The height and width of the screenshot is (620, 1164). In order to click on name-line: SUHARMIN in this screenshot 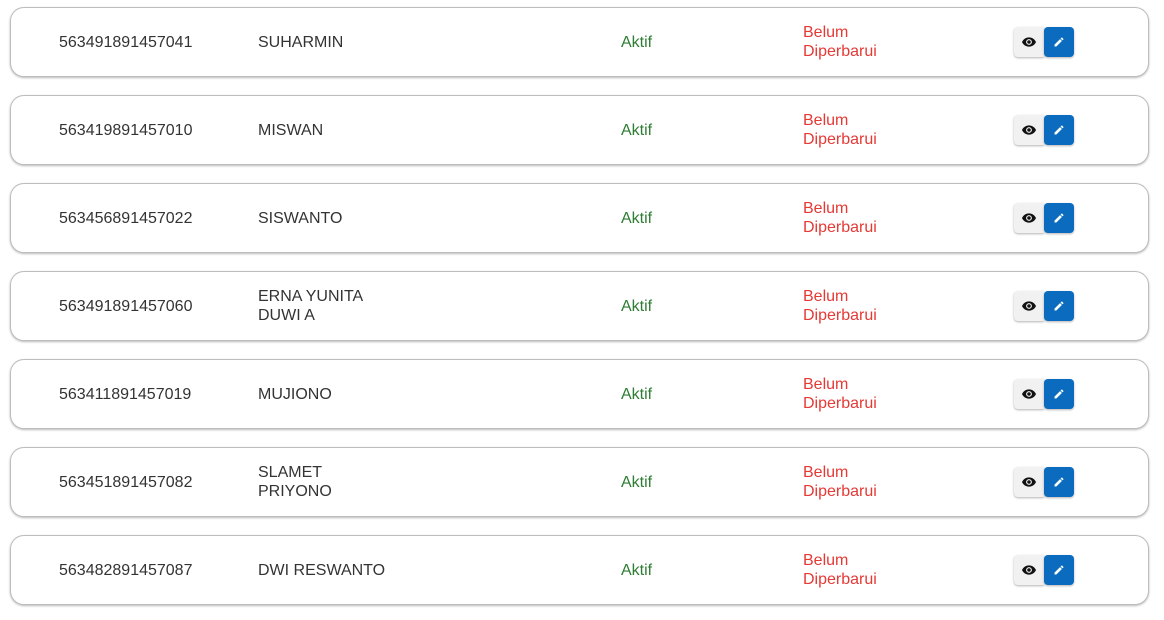, I will do `click(301, 42)`.